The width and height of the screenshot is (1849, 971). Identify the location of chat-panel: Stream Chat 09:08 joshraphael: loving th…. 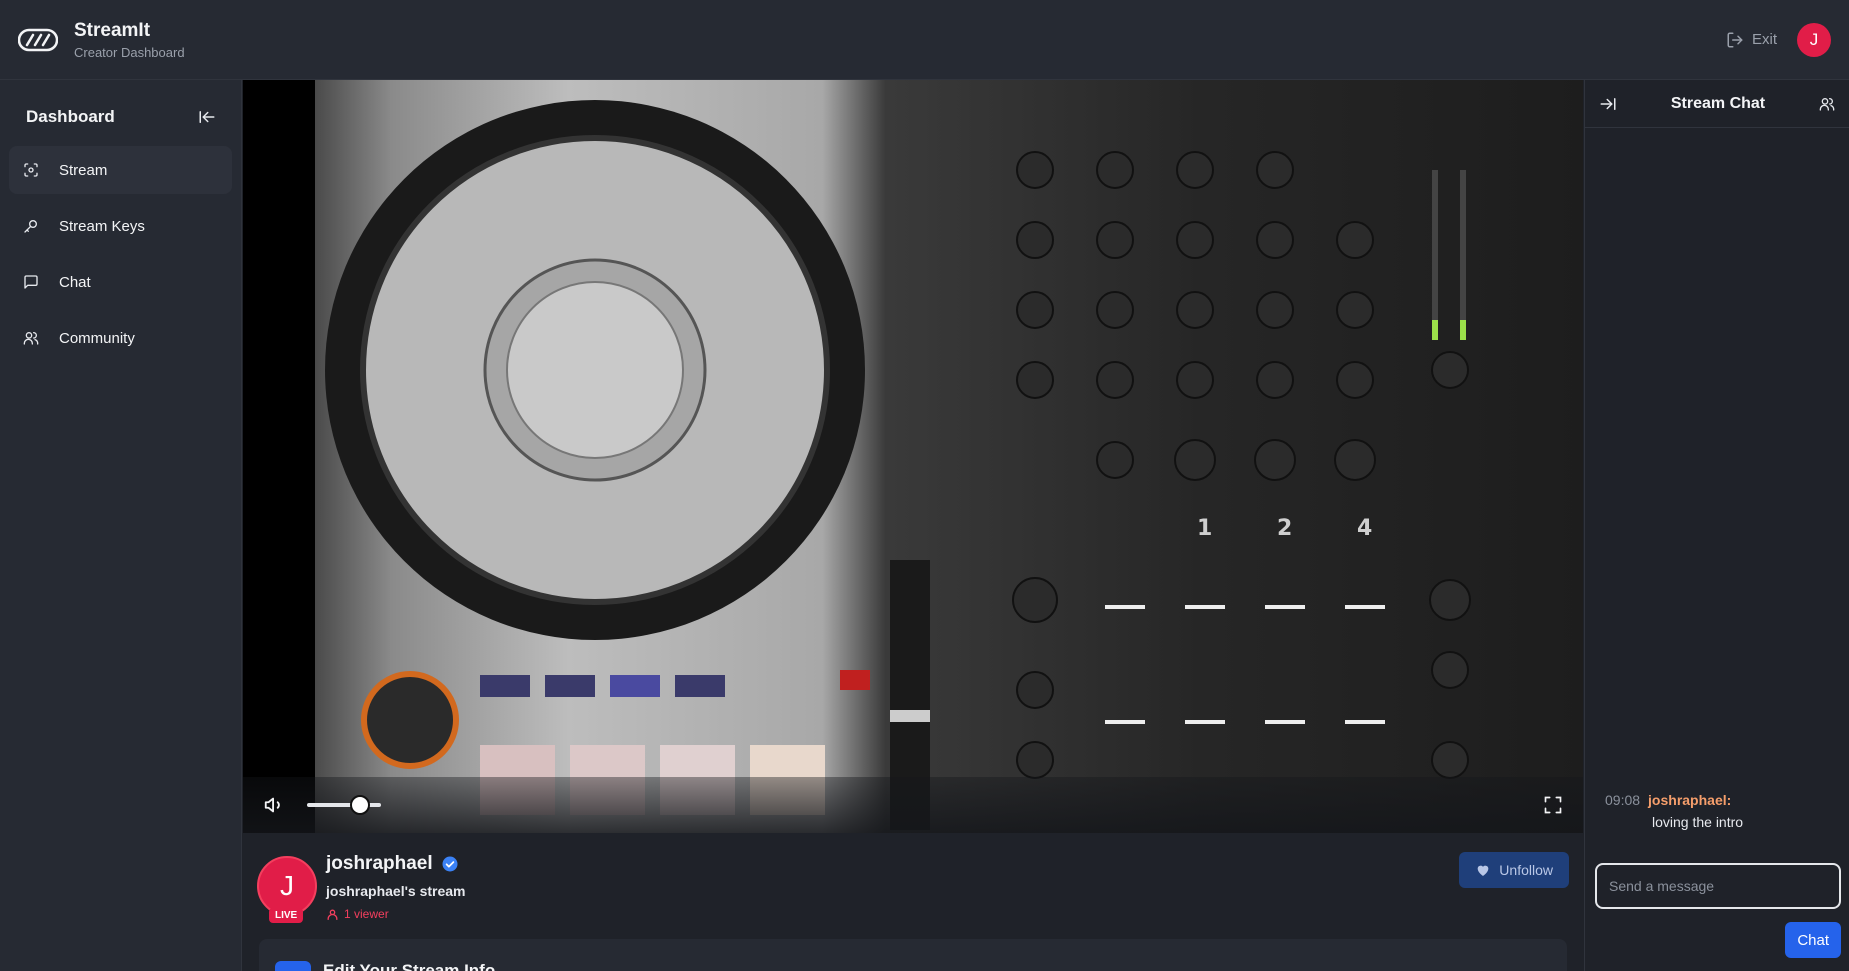
(1716, 525).